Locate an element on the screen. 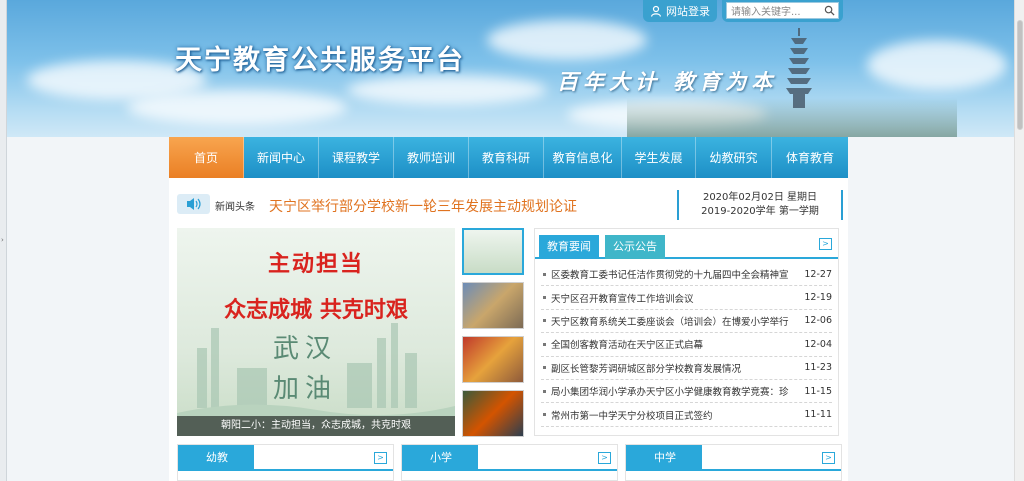  login-button: 网站登录 is located at coordinates (680, 11).